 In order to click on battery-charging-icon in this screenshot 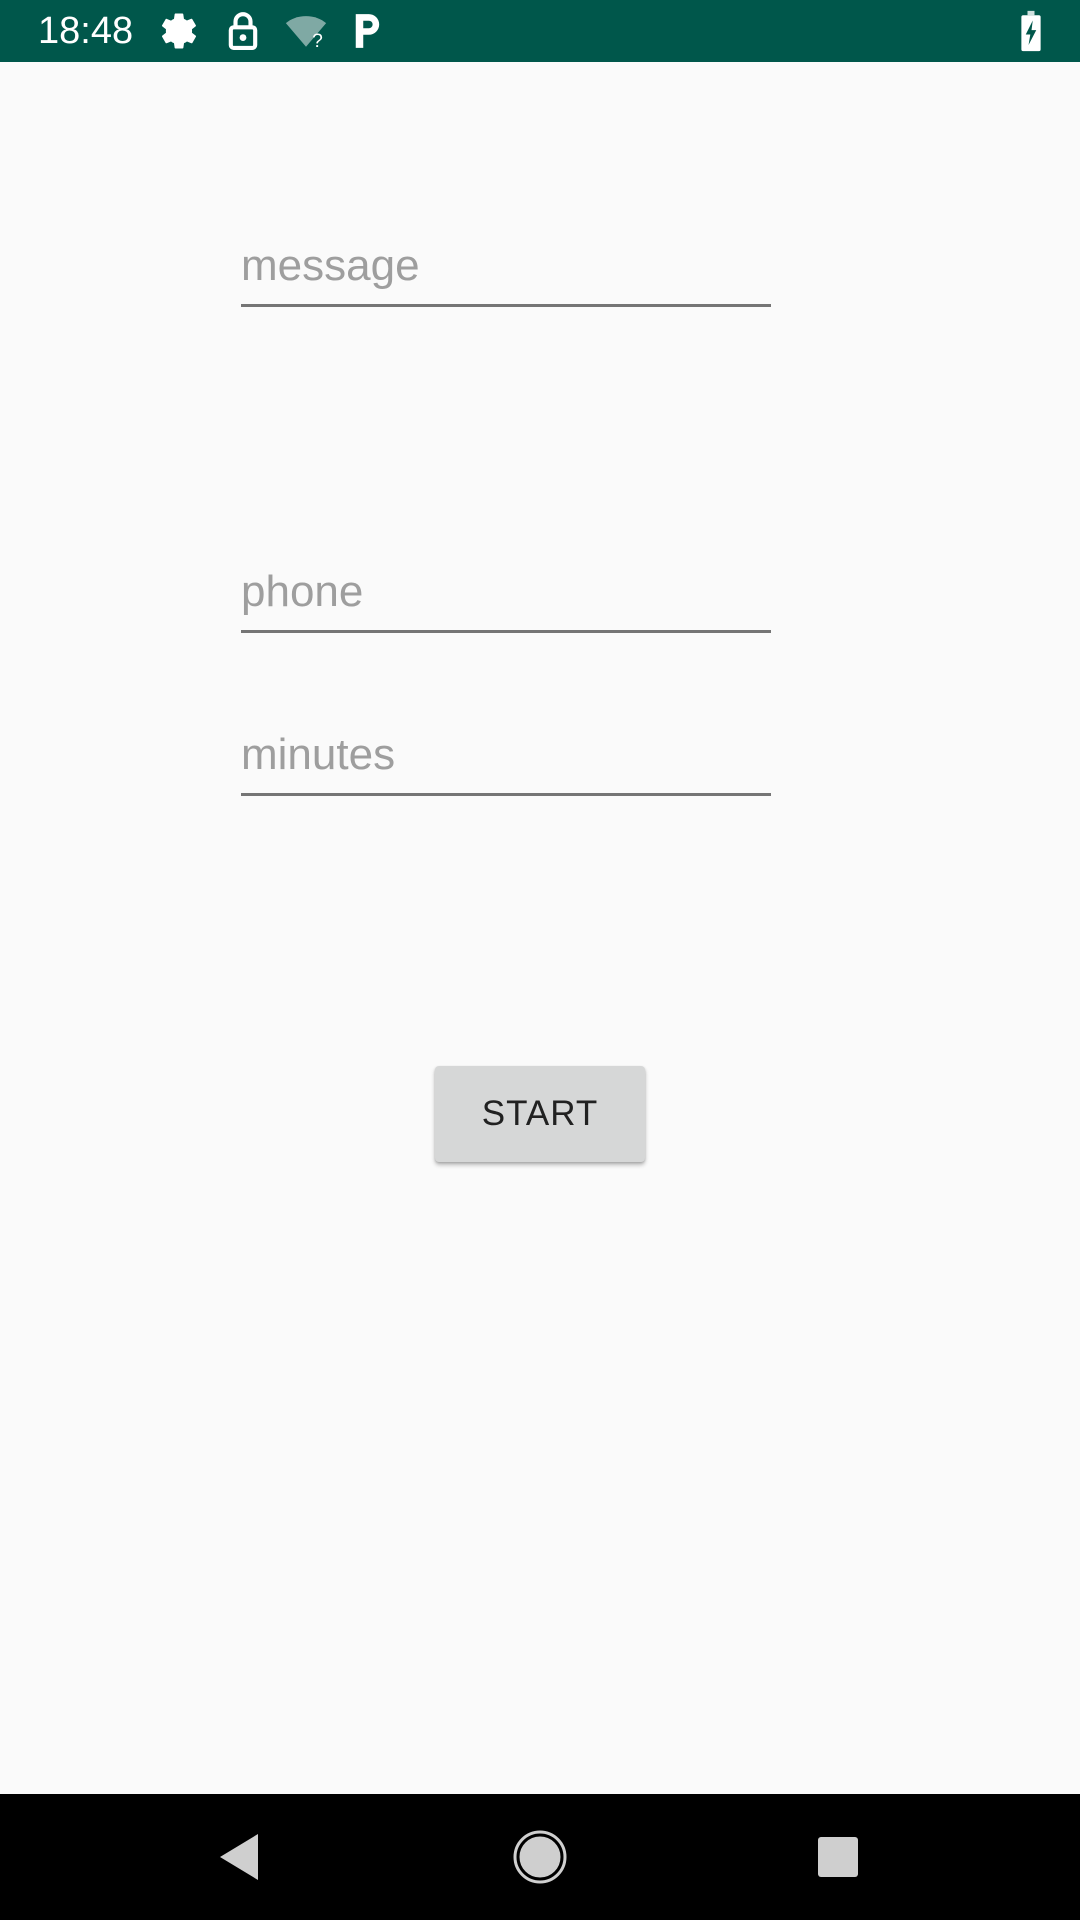, I will do `click(1031, 31)`.